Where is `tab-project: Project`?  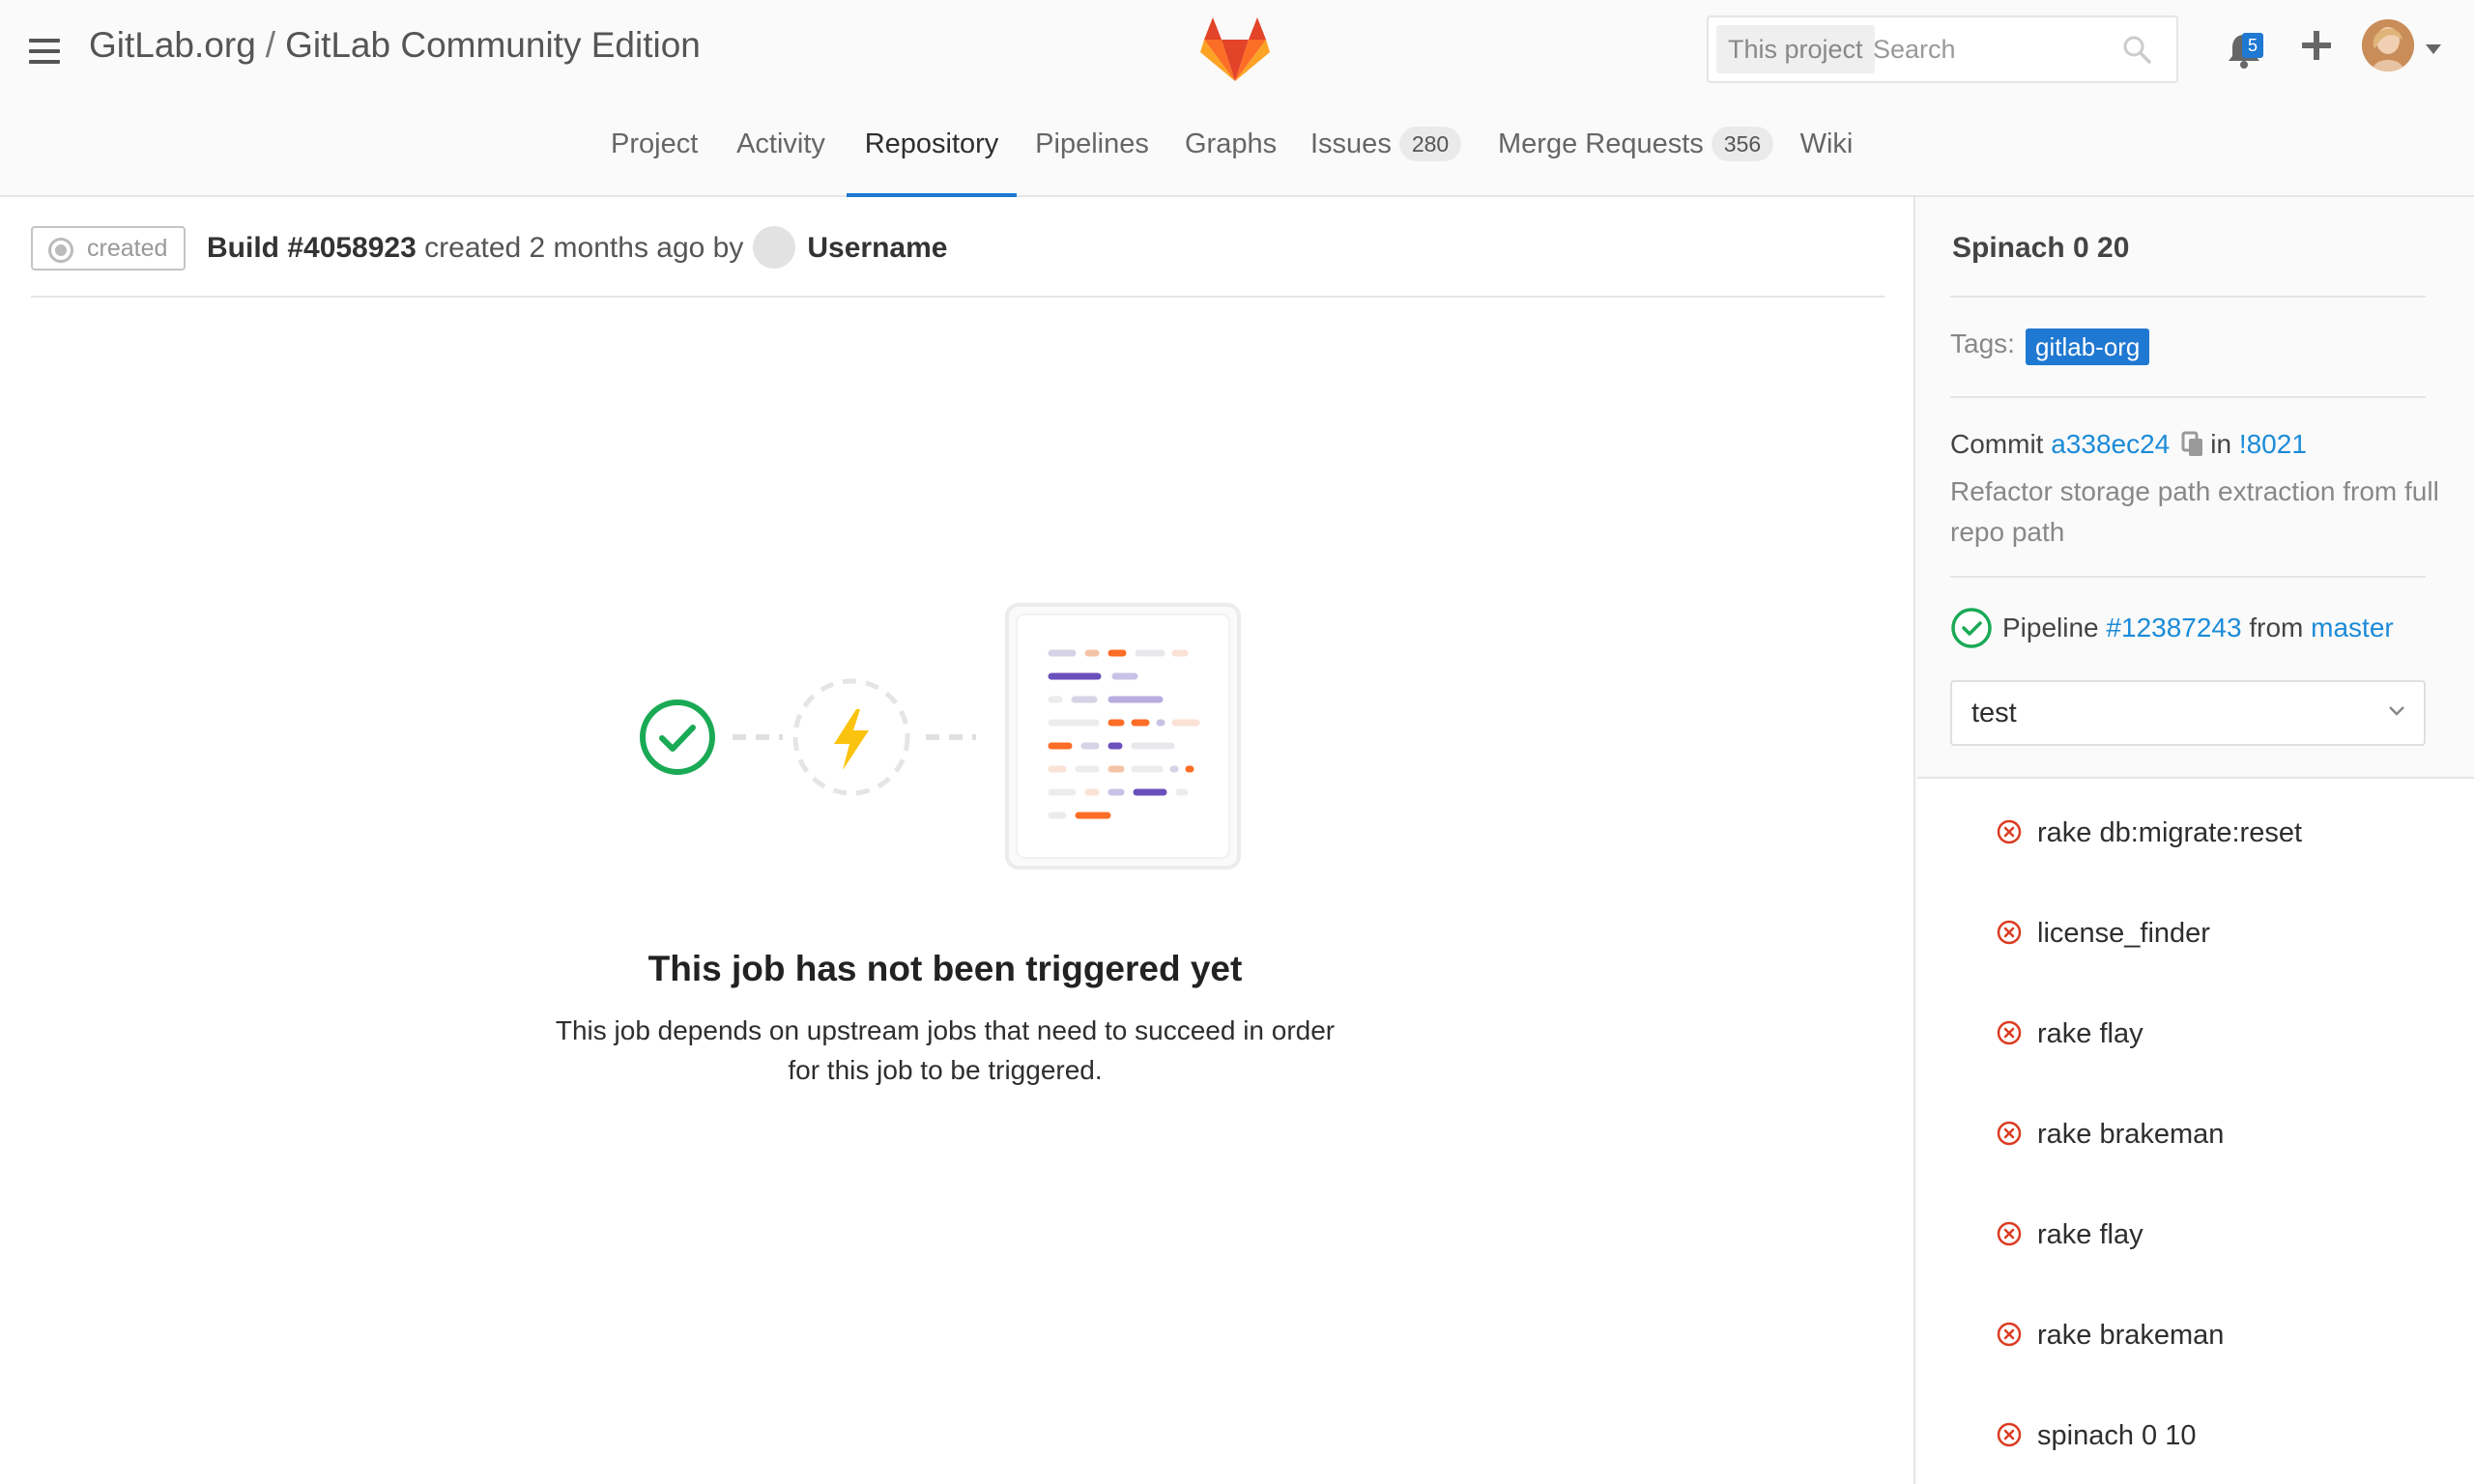 tab-project: Project is located at coordinates (654, 156).